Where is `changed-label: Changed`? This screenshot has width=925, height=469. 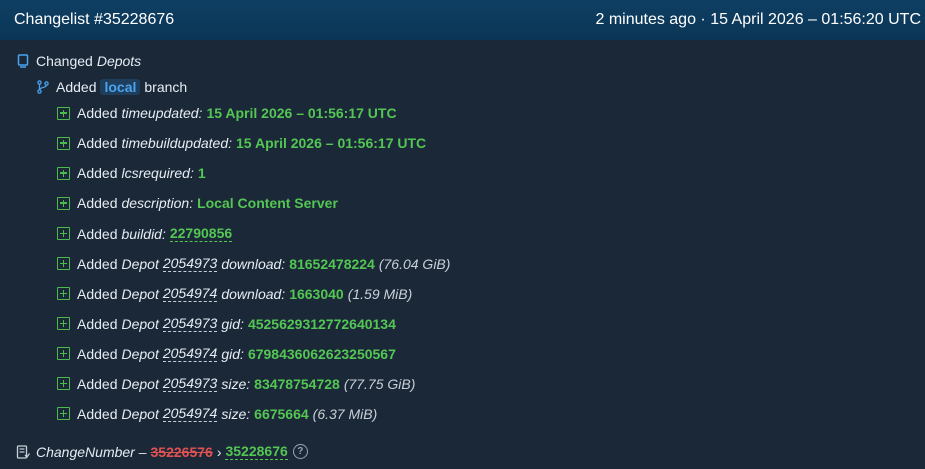 changed-label: Changed is located at coordinates (64, 61).